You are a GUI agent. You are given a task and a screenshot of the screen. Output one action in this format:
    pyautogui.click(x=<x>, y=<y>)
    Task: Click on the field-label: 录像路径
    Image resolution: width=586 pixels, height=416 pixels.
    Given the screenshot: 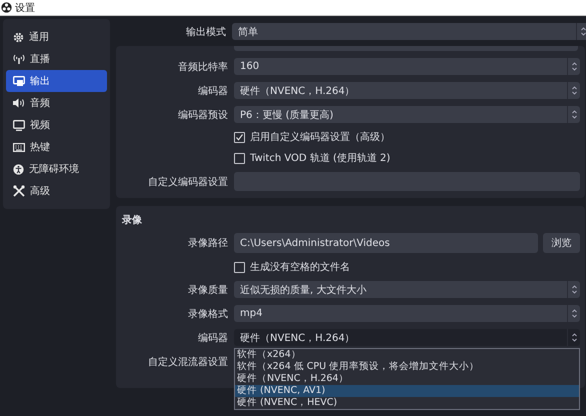 What is the action you would take?
    pyautogui.click(x=207, y=243)
    